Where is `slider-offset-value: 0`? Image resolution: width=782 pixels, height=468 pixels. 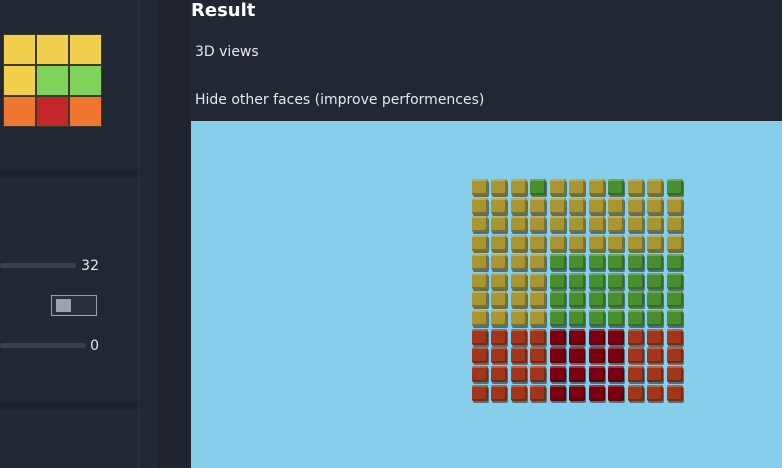 slider-offset-value: 0 is located at coordinates (94, 346).